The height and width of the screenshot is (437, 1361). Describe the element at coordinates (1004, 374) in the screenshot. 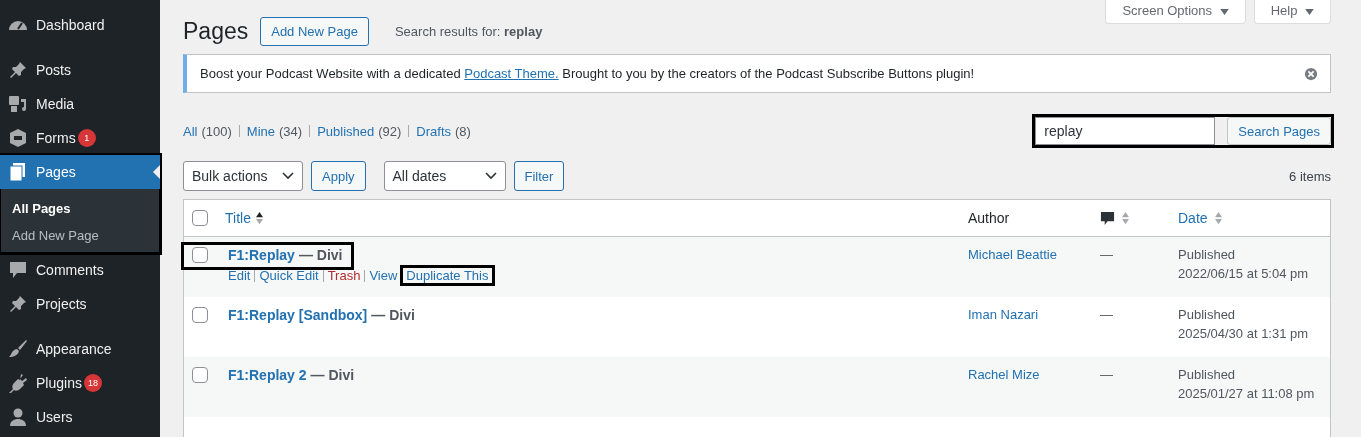

I see `author-link: Rachel Mize` at that location.